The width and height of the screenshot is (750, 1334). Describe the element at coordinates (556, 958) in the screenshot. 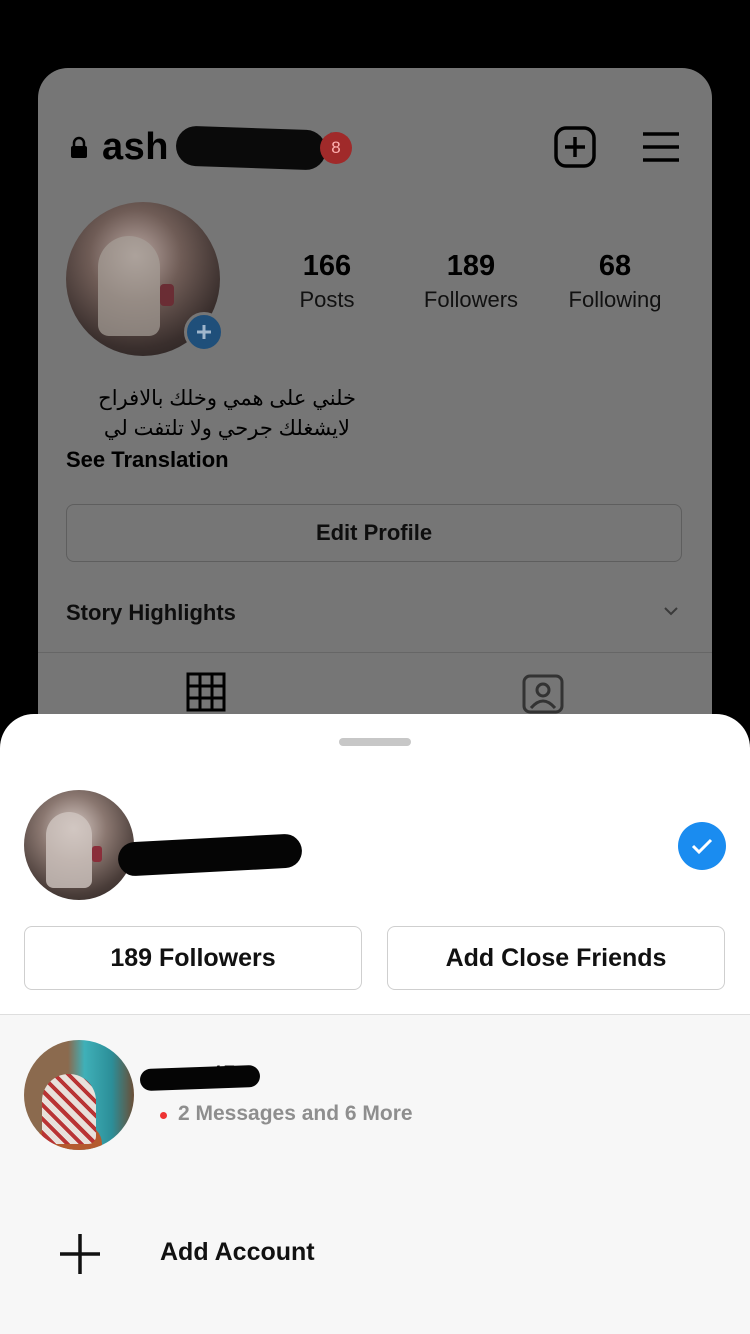

I see `add-close-friends-button: Add Close Friends` at that location.